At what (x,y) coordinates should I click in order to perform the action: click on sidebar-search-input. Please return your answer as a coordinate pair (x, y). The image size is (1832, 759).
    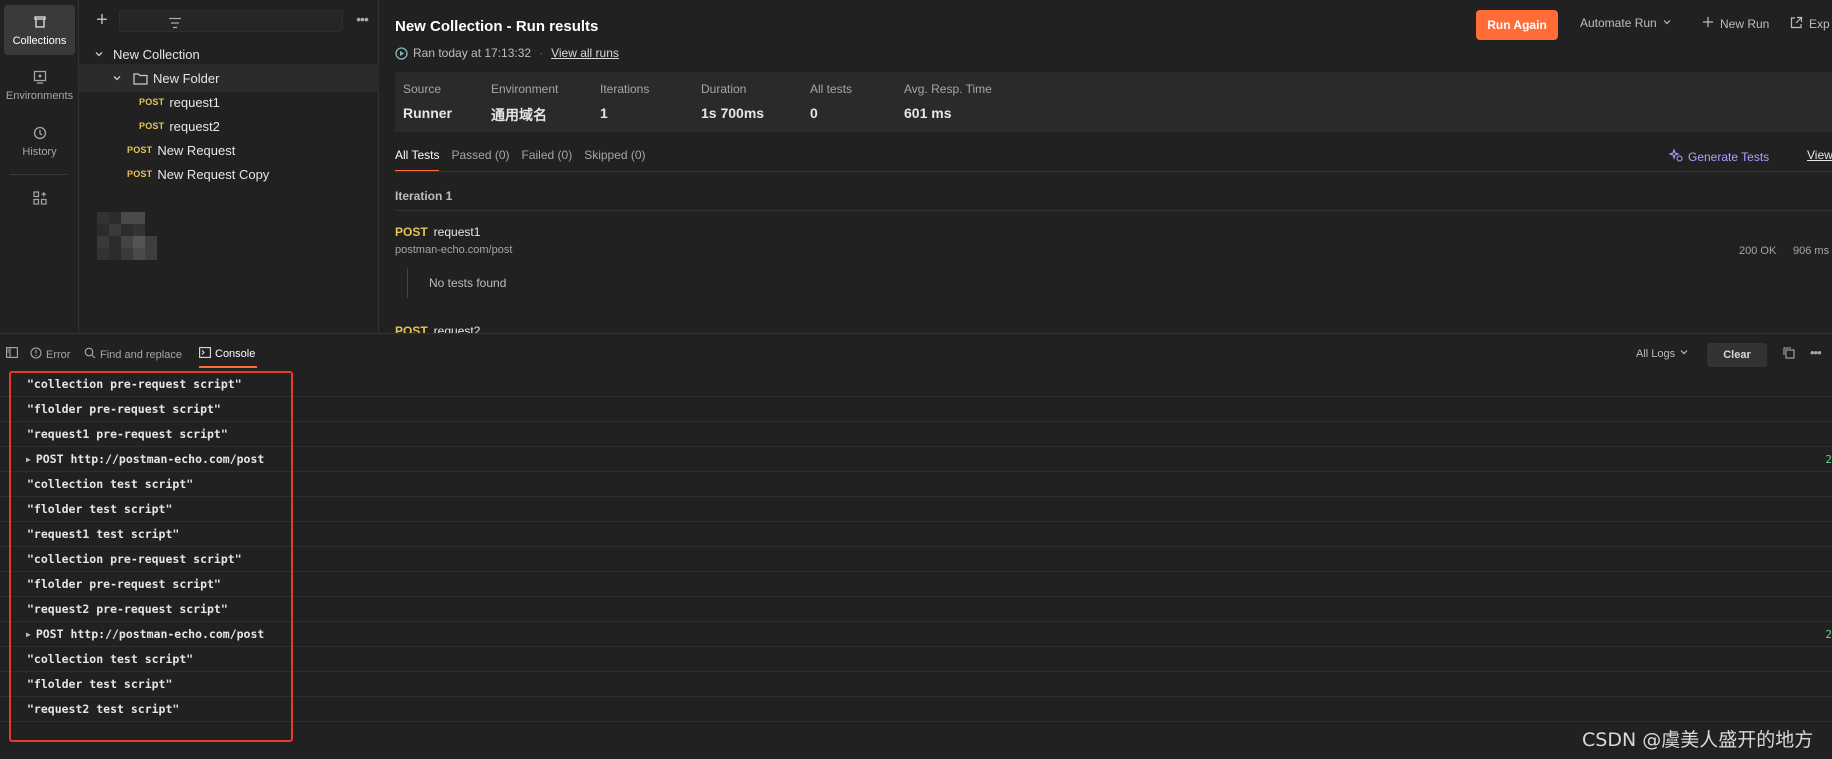
    Looking at the image, I should click on (231, 21).